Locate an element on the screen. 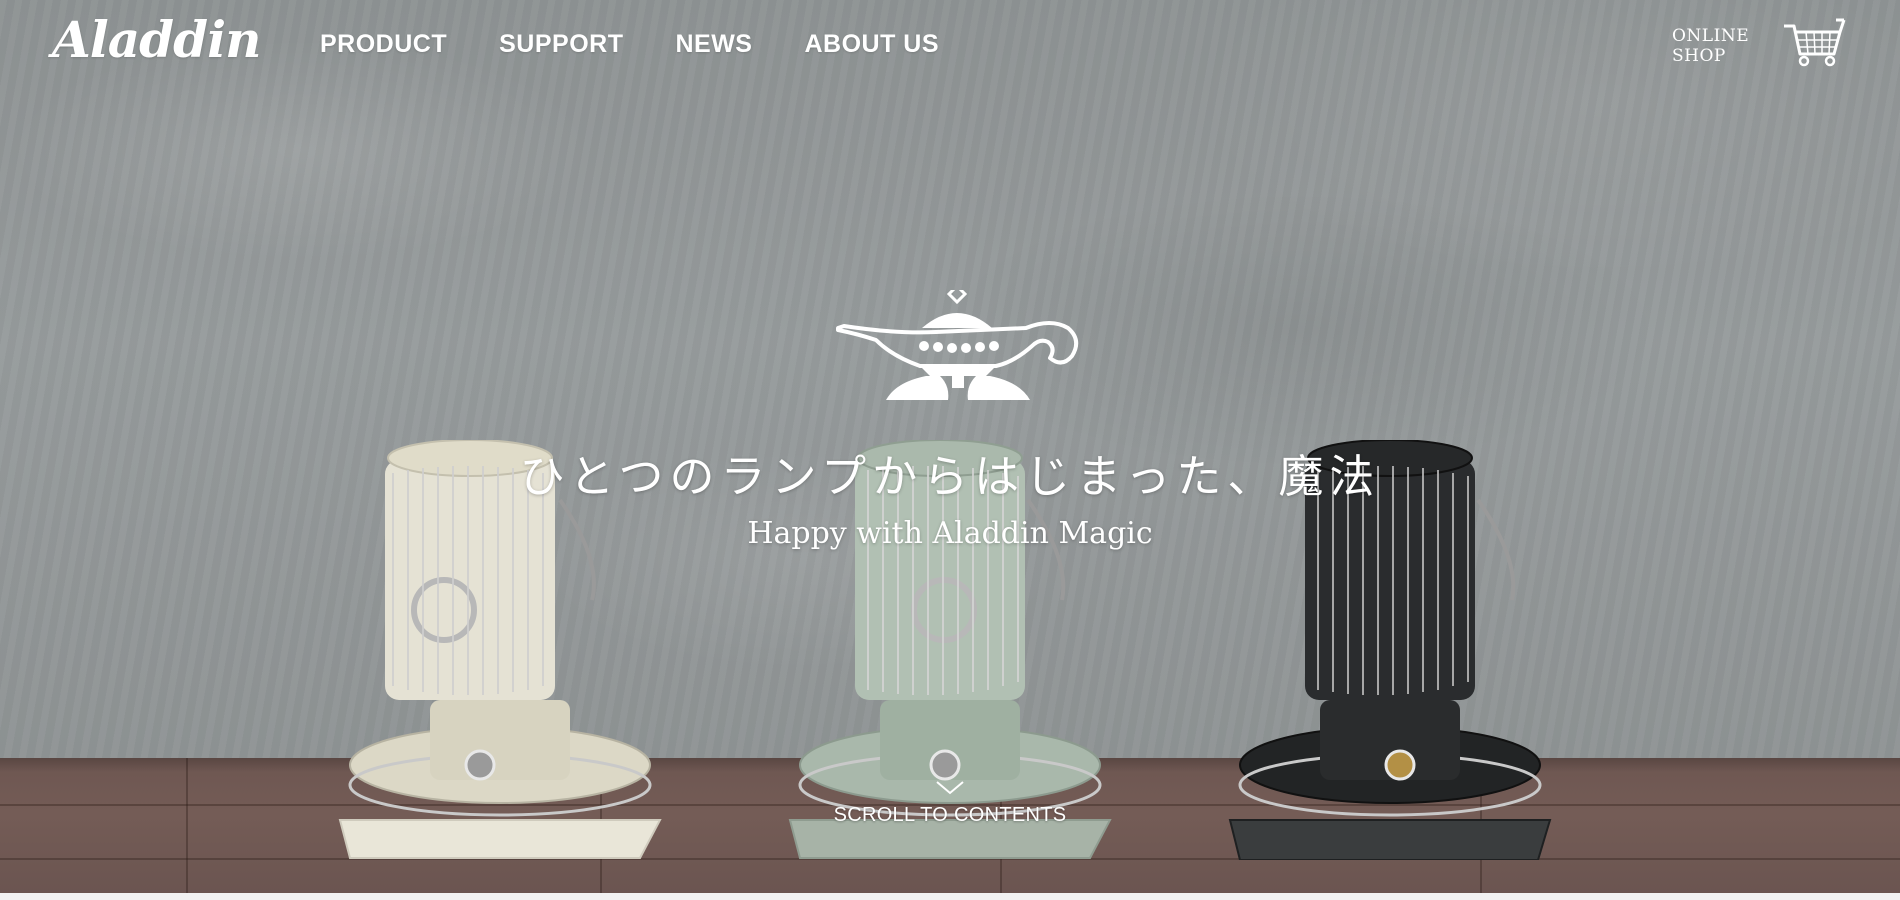  online-shop-link: ONLINE SHOP is located at coordinates (1718, 46).